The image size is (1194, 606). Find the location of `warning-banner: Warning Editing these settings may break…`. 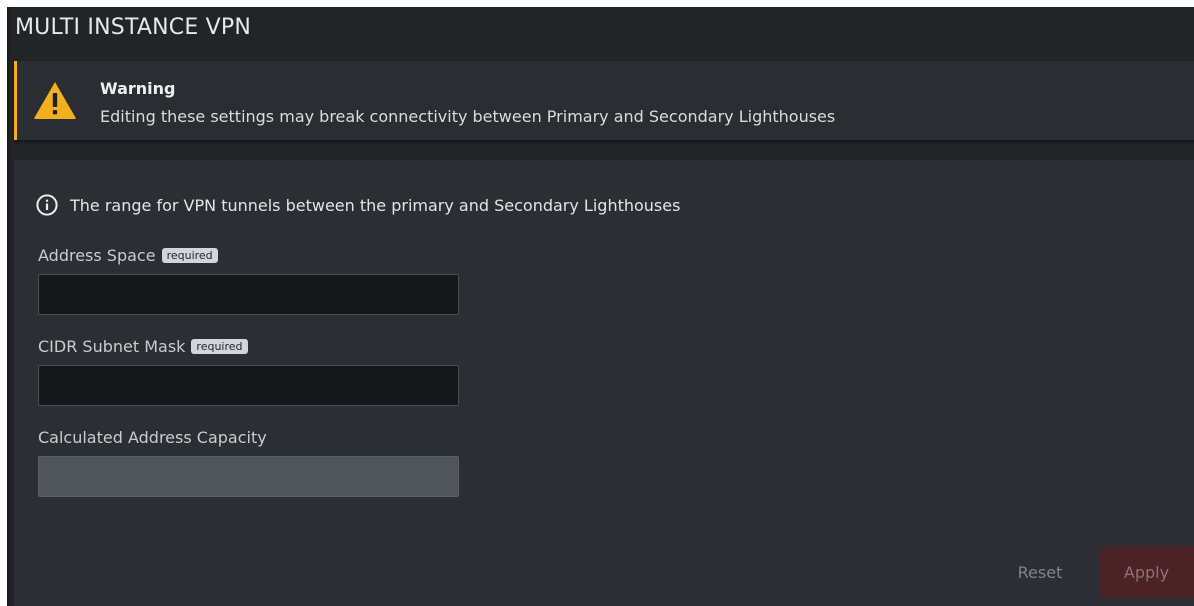

warning-banner: Warning Editing these settings may break… is located at coordinates (604, 100).